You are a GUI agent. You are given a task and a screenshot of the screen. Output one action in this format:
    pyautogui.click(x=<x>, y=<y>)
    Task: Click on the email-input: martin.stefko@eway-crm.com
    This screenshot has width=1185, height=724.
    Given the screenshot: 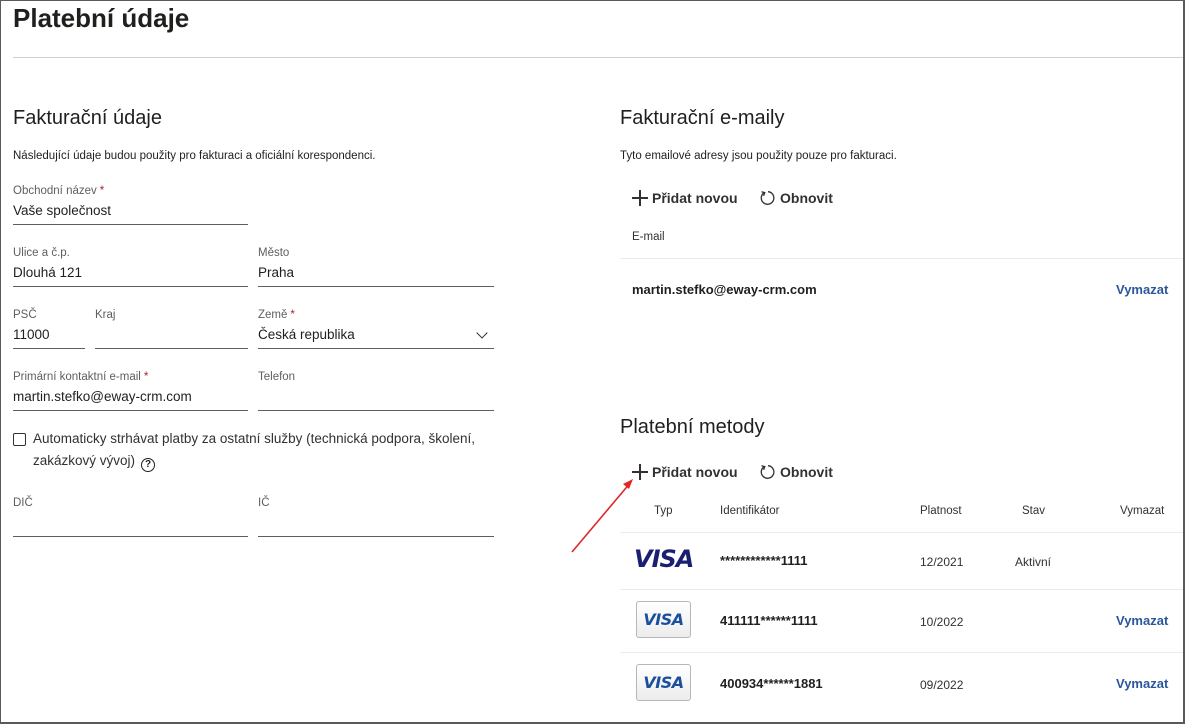 What is the action you would take?
    pyautogui.click(x=130, y=398)
    